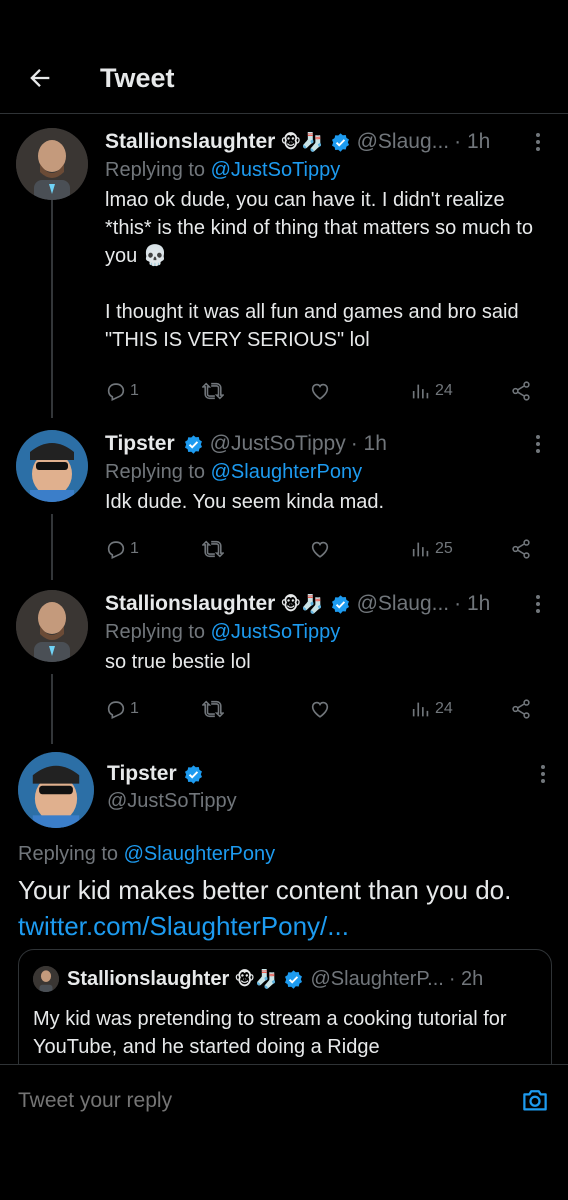 The image size is (568, 1200). What do you see at coordinates (148, 978) in the screenshot?
I see `quote-display-name: Stallionslaughter` at bounding box center [148, 978].